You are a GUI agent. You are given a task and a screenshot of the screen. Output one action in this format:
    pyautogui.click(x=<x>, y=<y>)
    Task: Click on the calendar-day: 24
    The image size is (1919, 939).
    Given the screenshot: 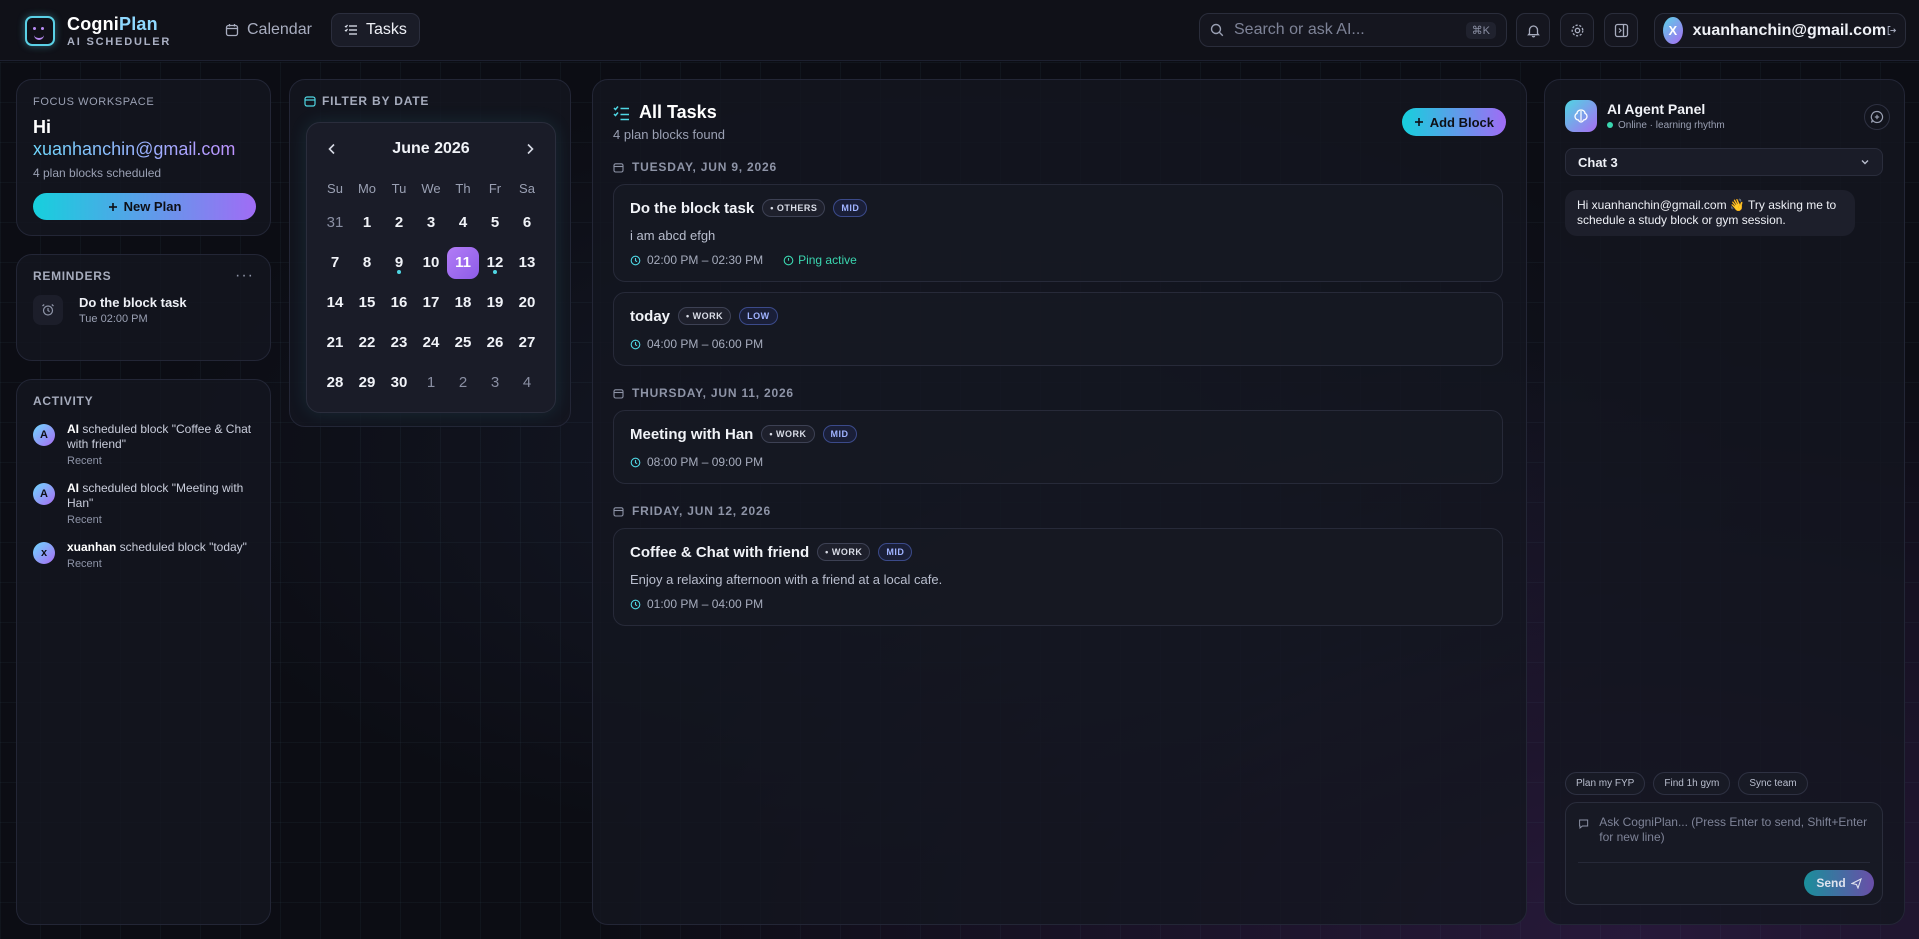 What is the action you would take?
    pyautogui.click(x=431, y=343)
    